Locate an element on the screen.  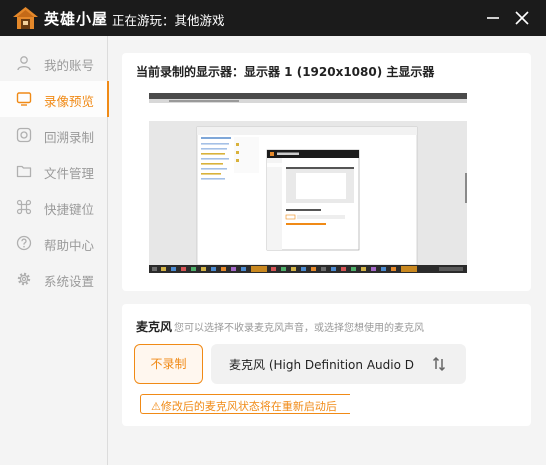
title-bar: 英雄小屋 正在游玩：其他游戏 is located at coordinates (273, 18).